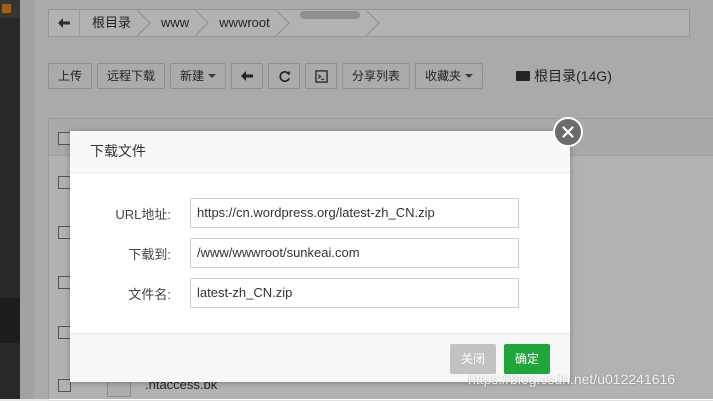 The width and height of the screenshot is (713, 401). I want to click on filename-row: 文件名: latest-zh_CN.zip, so click(294, 293).